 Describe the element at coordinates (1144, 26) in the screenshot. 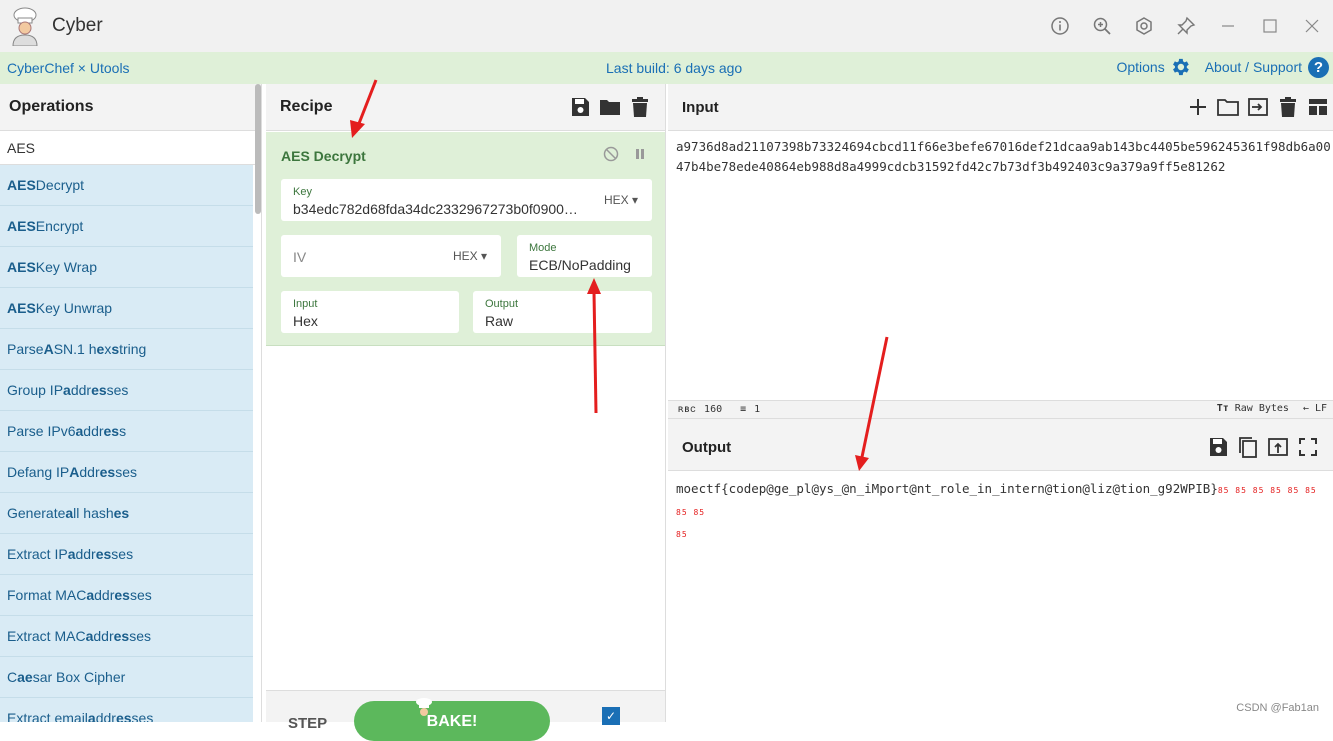

I see `settings-hex-icon` at that location.